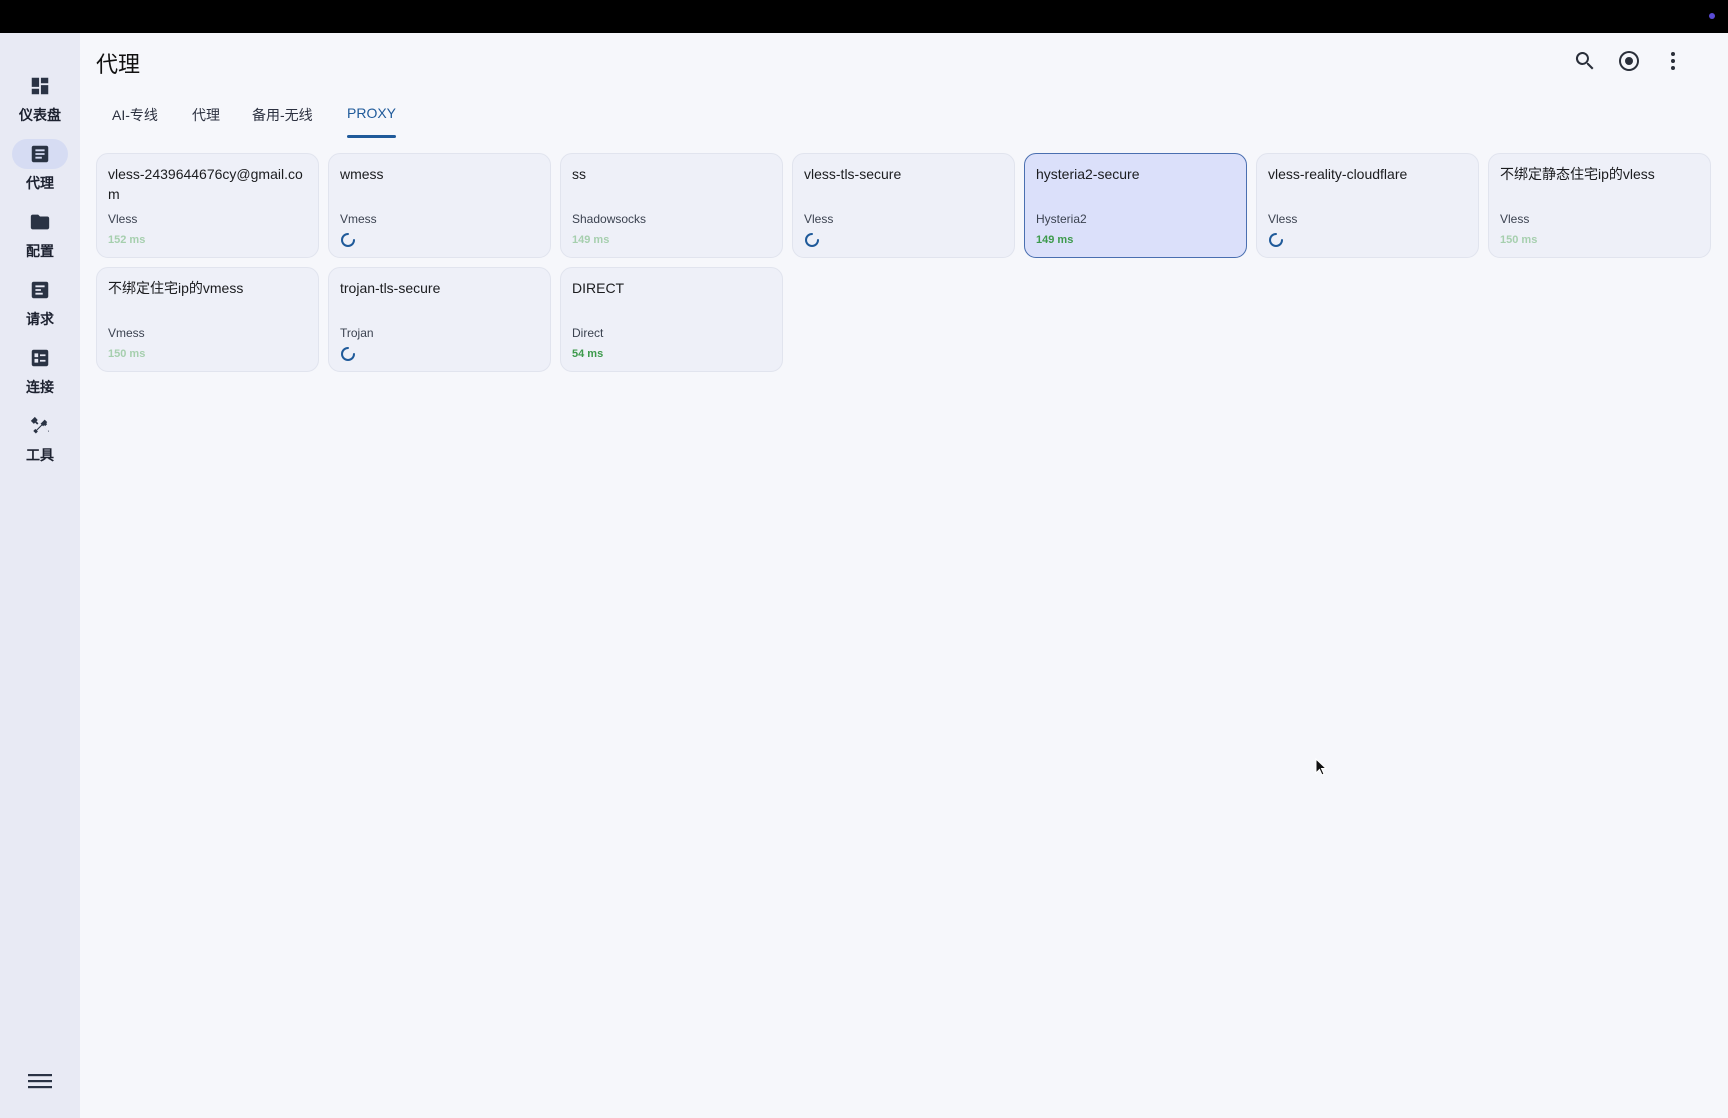 This screenshot has height=1118, width=1728. What do you see at coordinates (1061, 219) in the screenshot?
I see `proxy-type: Hysteria2` at bounding box center [1061, 219].